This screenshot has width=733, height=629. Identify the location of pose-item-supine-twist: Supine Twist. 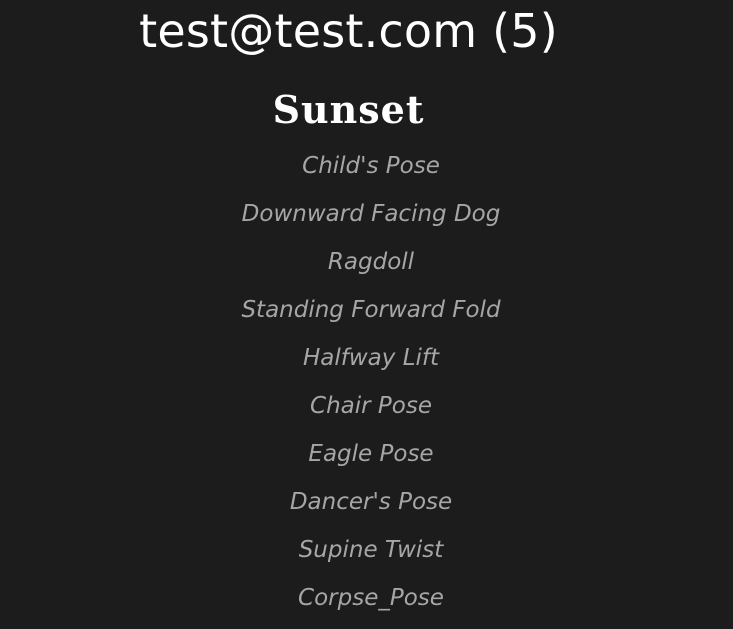
(366, 550).